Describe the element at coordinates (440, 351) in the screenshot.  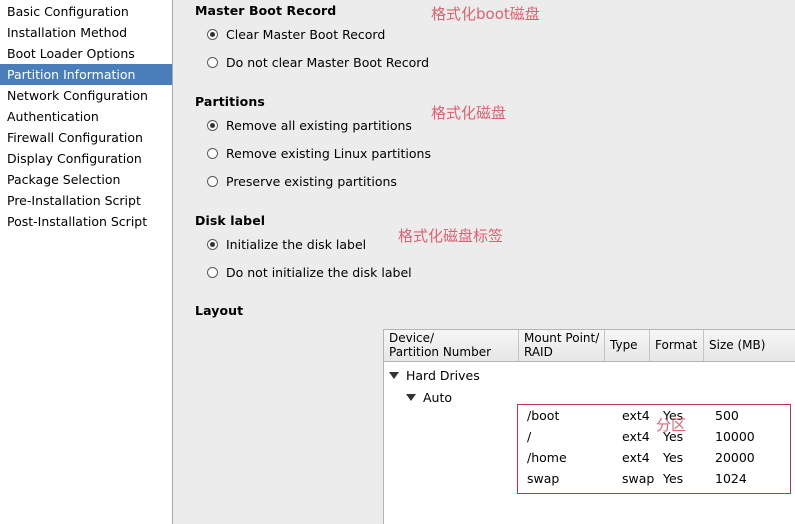
I see `column-header-line2: Partition Number` at that location.